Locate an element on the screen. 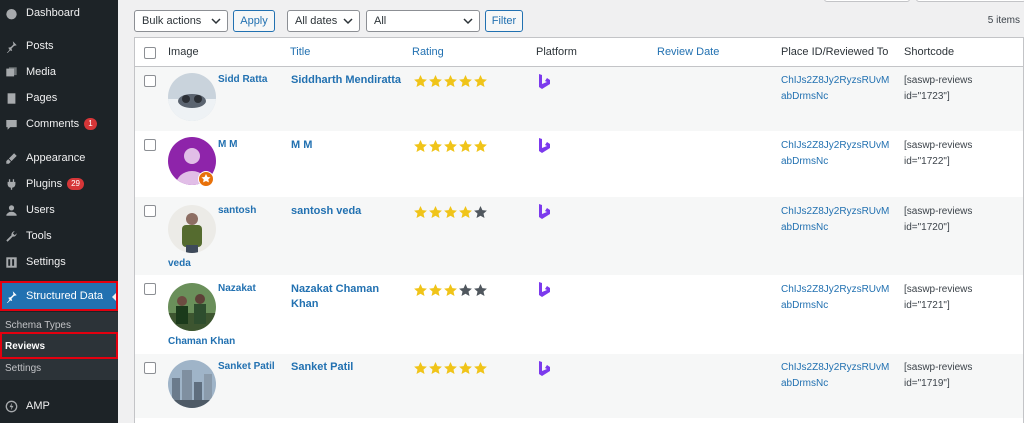  reviewer-name-link-continued: veda is located at coordinates (179, 263).